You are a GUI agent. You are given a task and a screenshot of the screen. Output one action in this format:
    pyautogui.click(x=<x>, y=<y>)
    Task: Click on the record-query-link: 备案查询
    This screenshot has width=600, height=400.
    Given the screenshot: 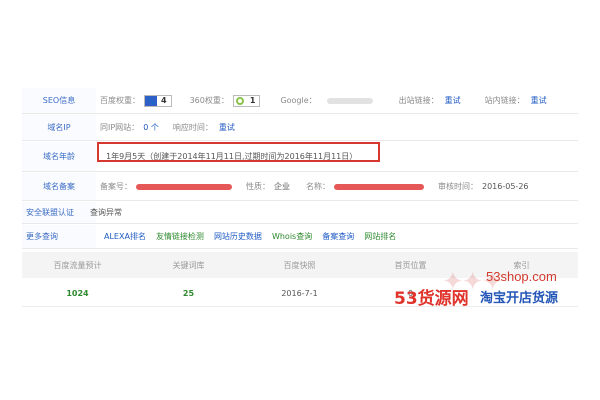 What is the action you would take?
    pyautogui.click(x=338, y=236)
    